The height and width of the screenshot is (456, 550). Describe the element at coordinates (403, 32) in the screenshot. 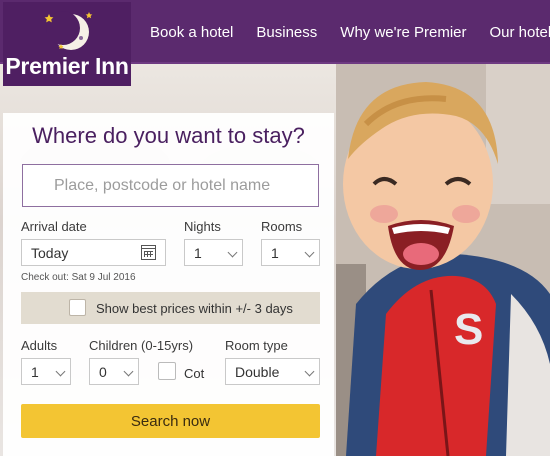

I see `nav-why-premier: Why we're Premier` at that location.